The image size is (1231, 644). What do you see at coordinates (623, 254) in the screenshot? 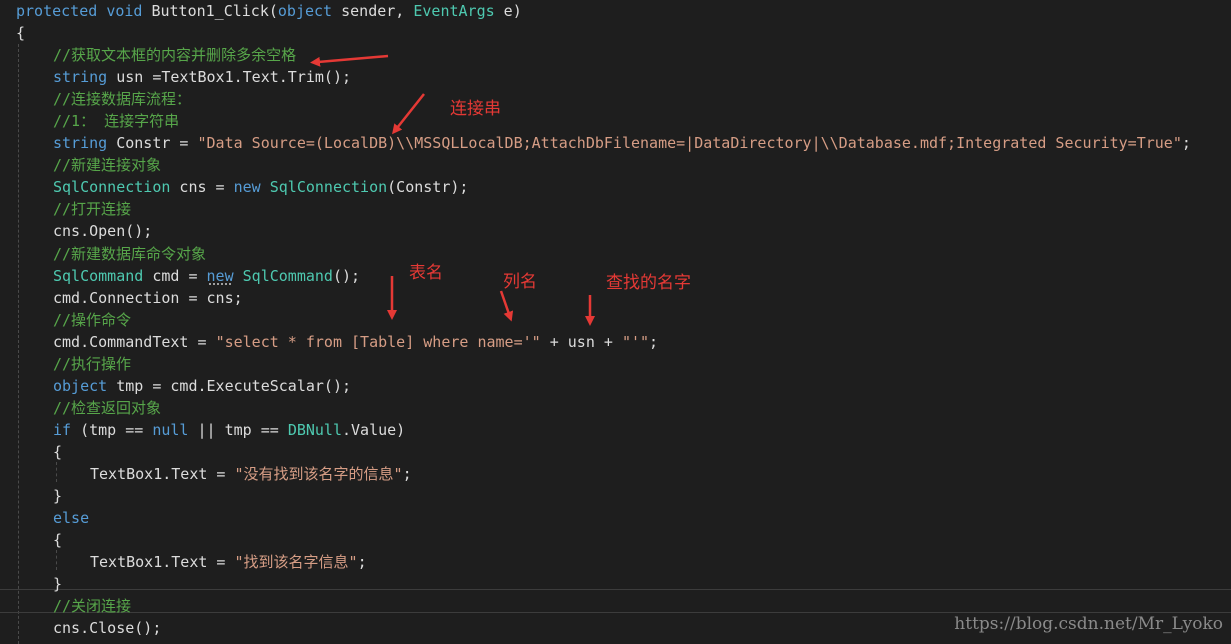
I see `code-line: //新建数据库命令对象` at bounding box center [623, 254].